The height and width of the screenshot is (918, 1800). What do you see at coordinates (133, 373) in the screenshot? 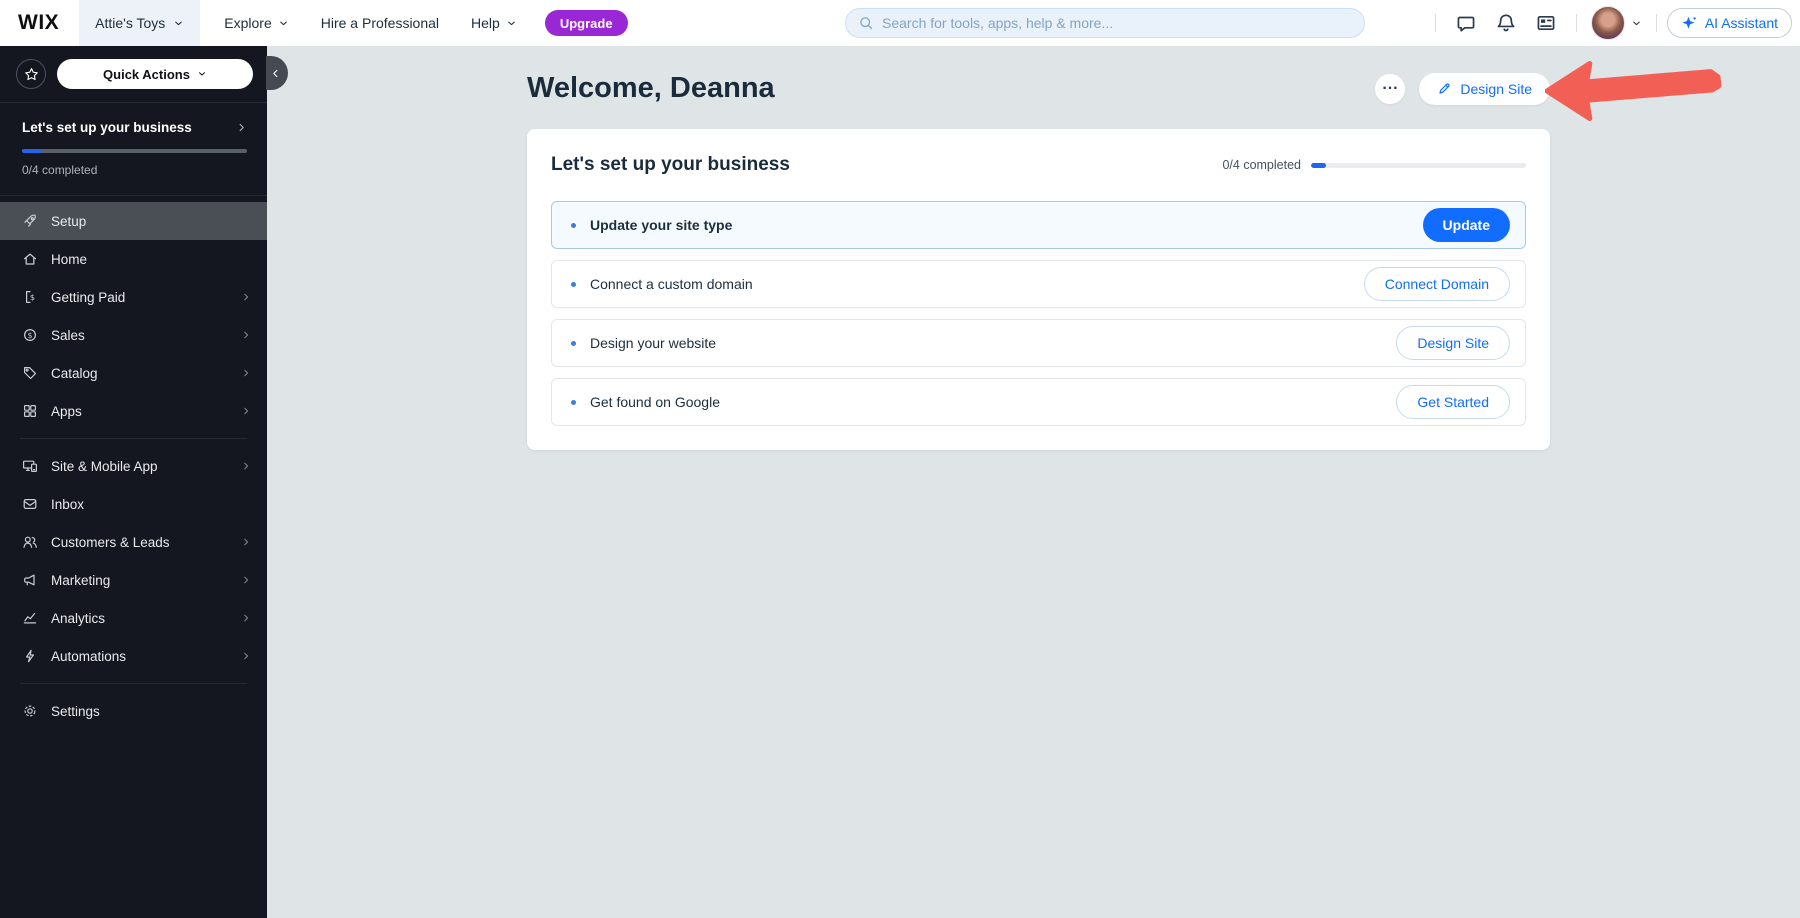
I see `sidebar-item-catalog: Catalog` at bounding box center [133, 373].